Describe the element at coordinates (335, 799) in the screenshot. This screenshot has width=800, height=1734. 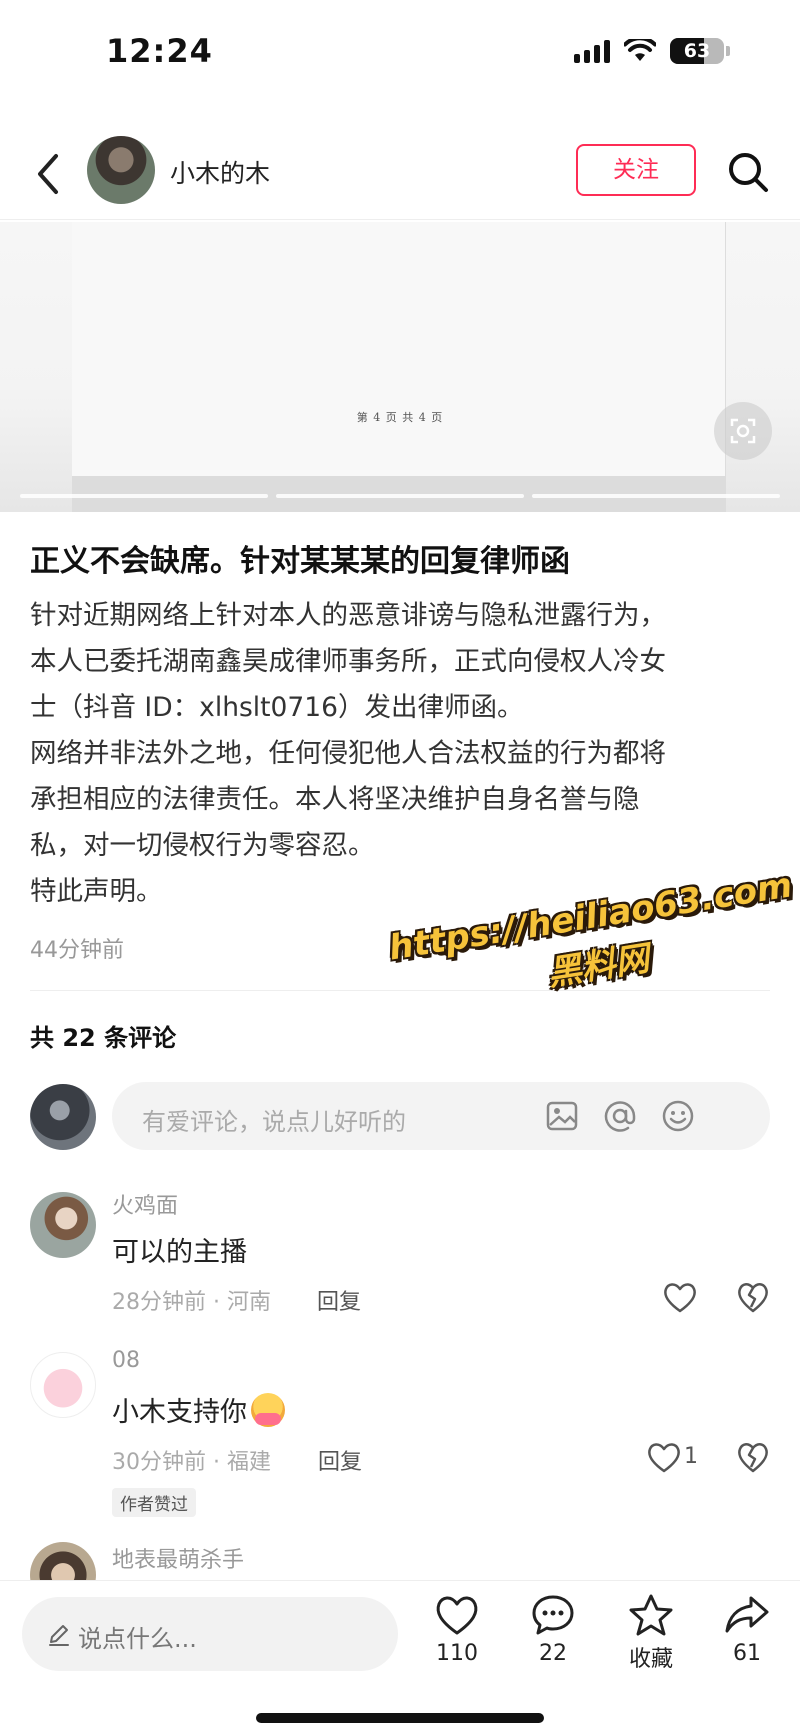
I see `post-line: 承担相应的法律责任。本人将坚决维护自身名誉与隐` at that location.